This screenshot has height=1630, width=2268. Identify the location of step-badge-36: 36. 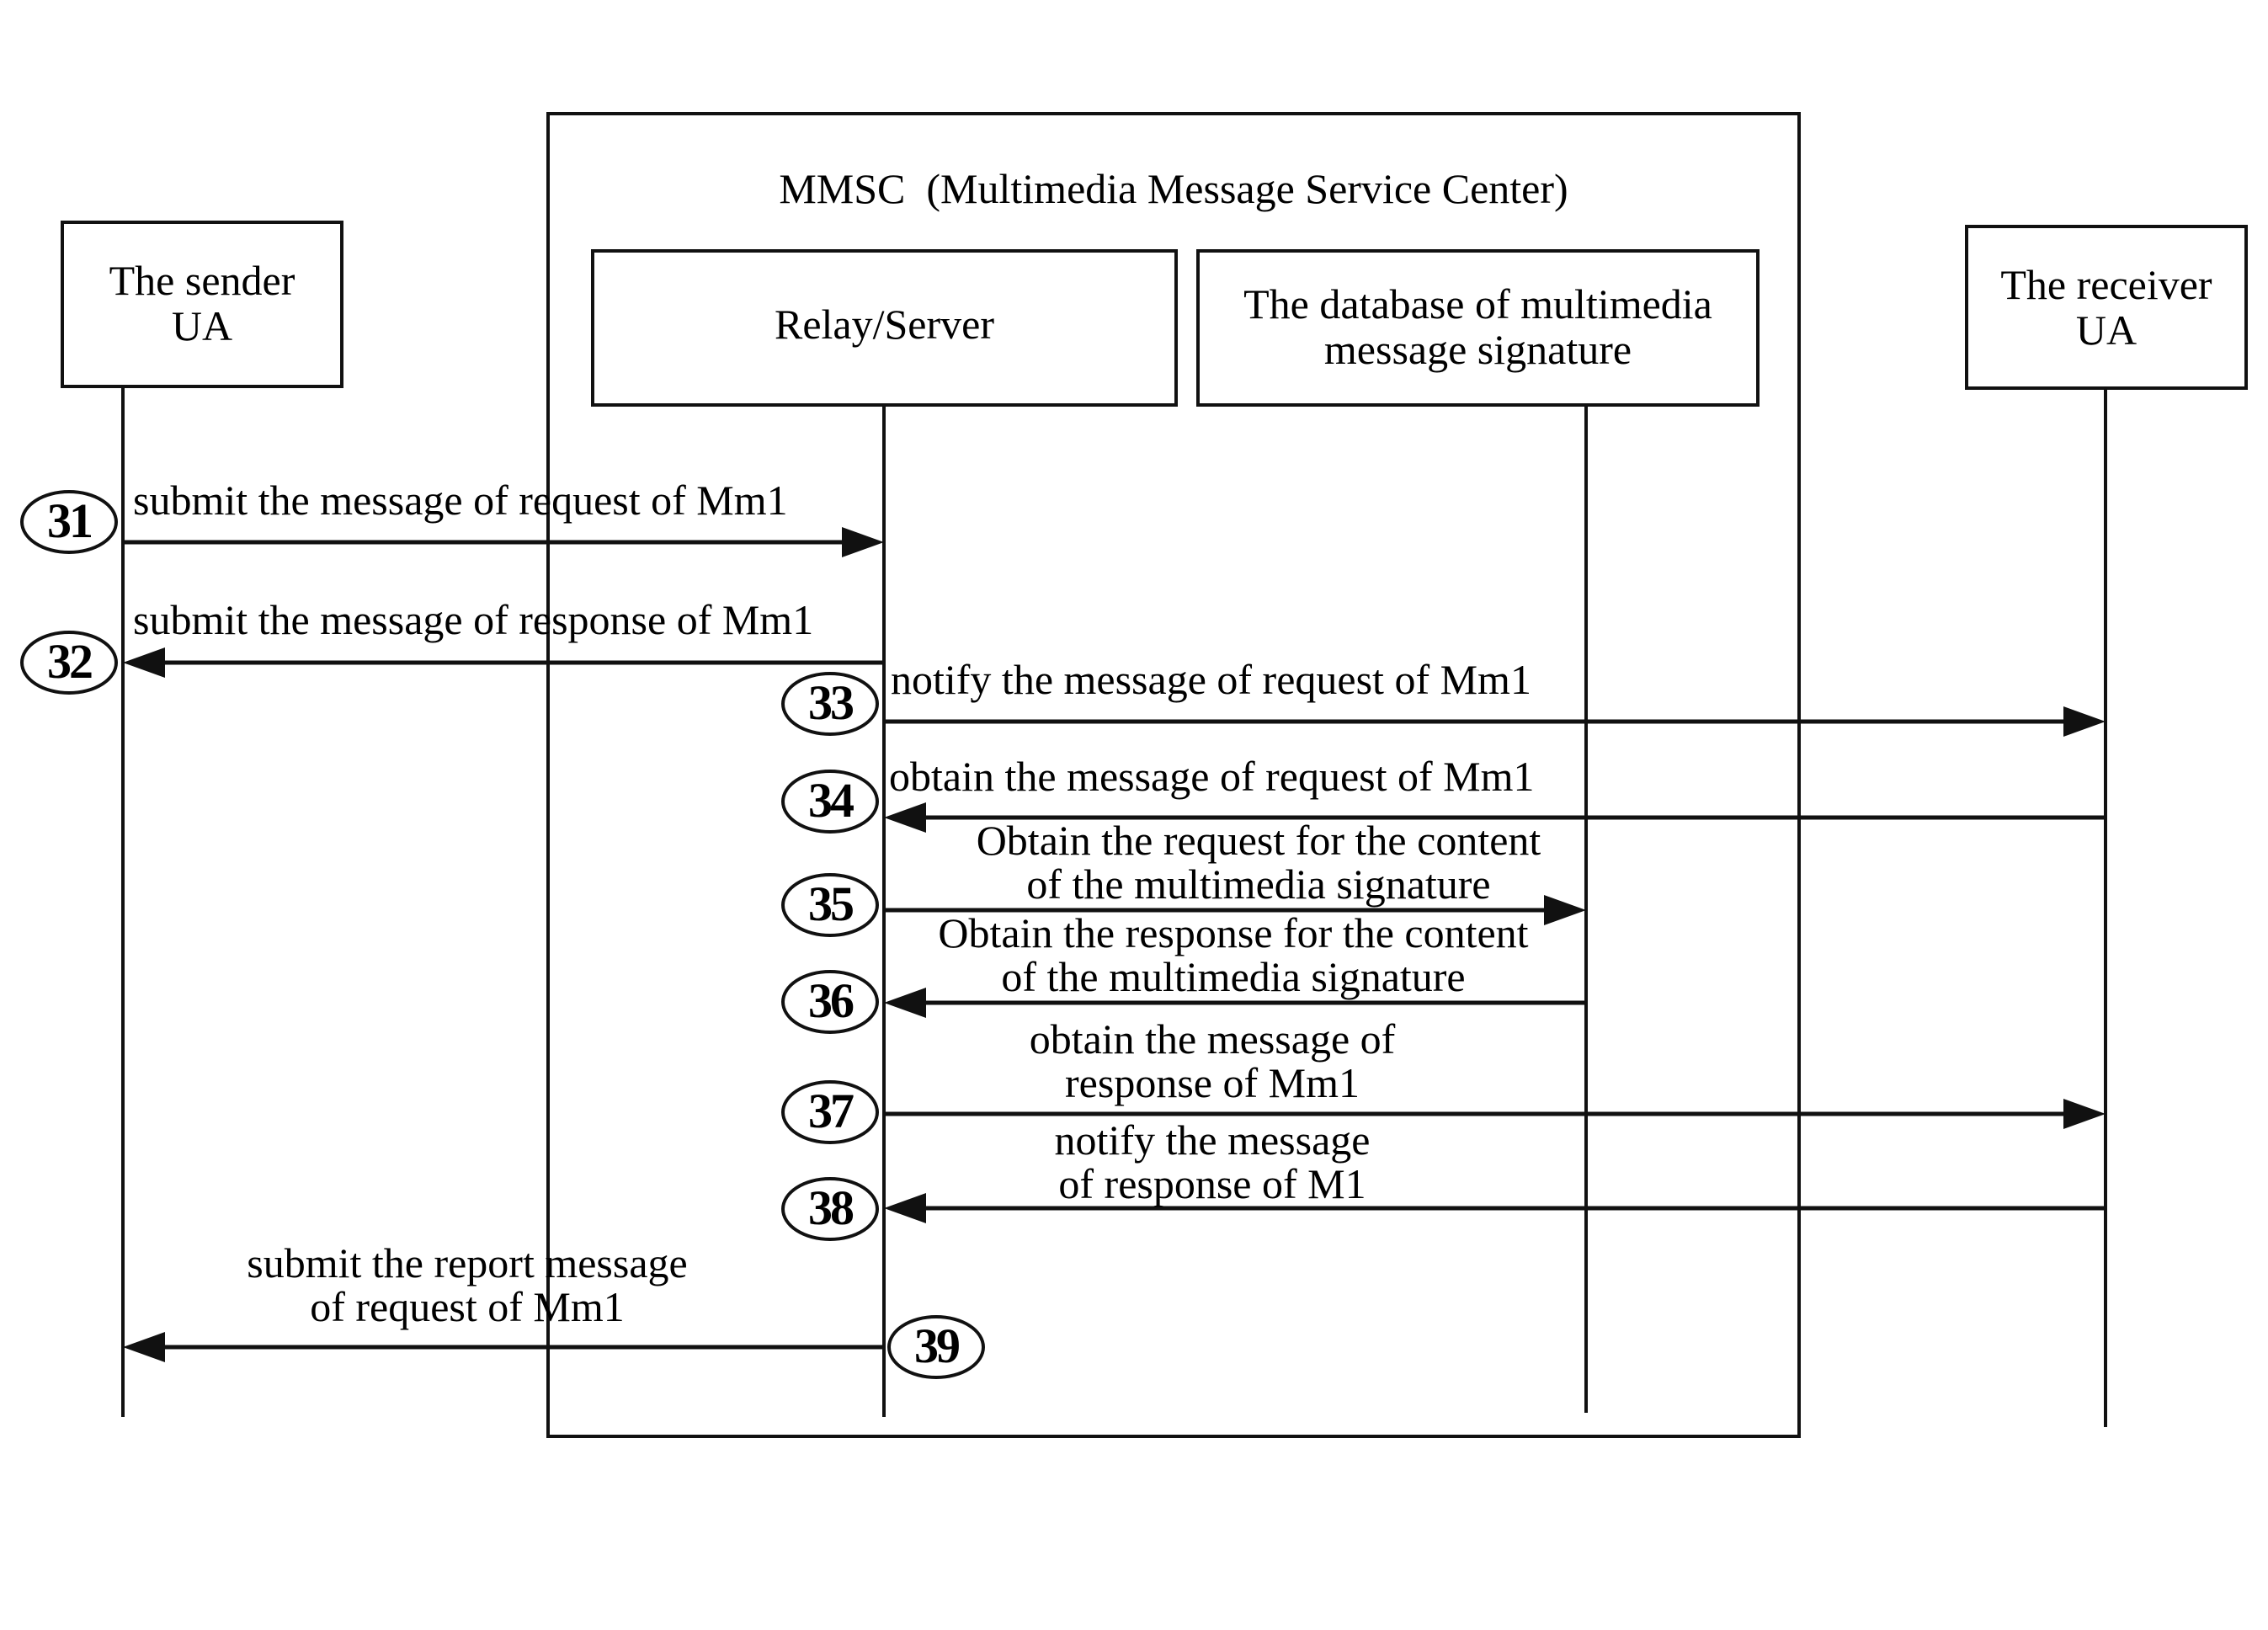
(830, 1002).